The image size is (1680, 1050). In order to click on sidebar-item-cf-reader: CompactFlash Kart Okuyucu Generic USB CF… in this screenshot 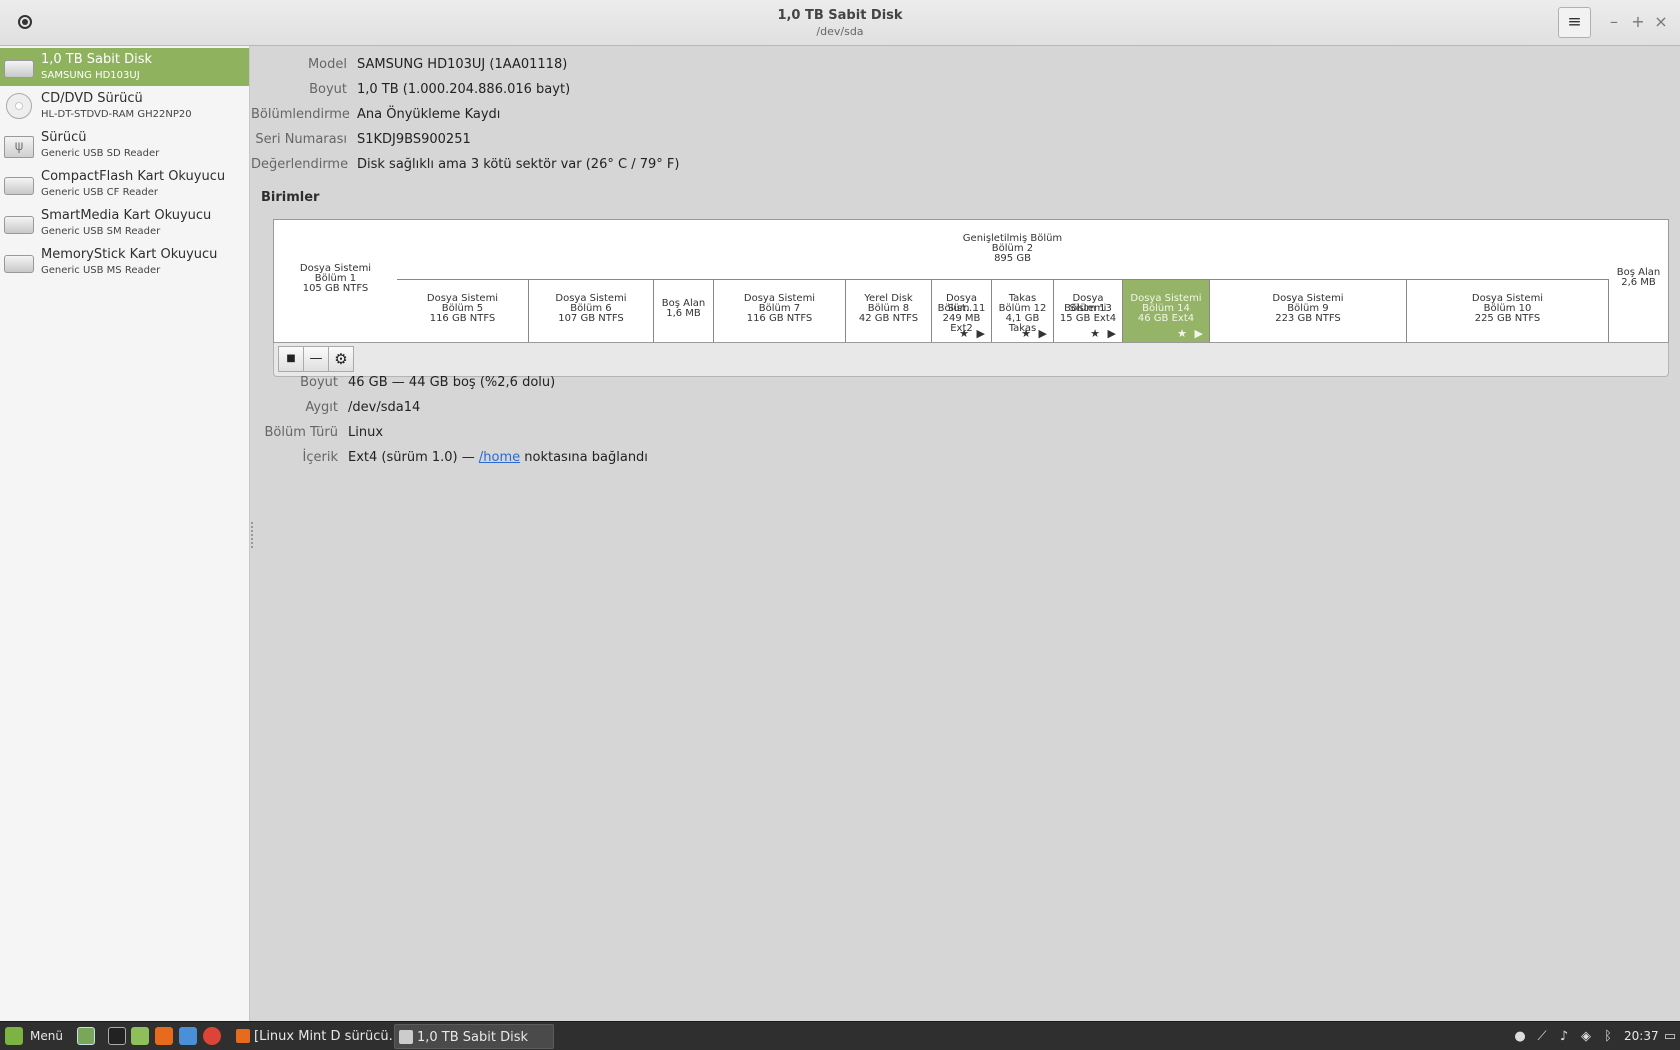, I will do `click(124, 184)`.